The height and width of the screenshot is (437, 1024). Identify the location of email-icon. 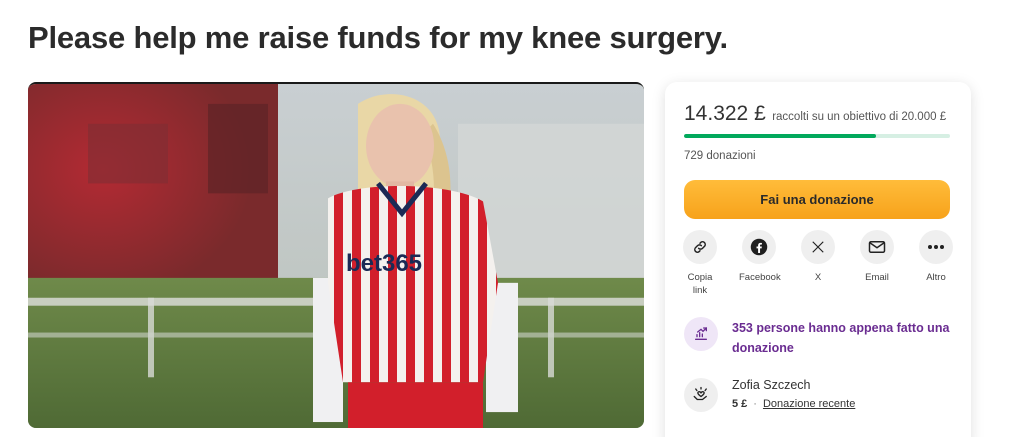
(877, 247).